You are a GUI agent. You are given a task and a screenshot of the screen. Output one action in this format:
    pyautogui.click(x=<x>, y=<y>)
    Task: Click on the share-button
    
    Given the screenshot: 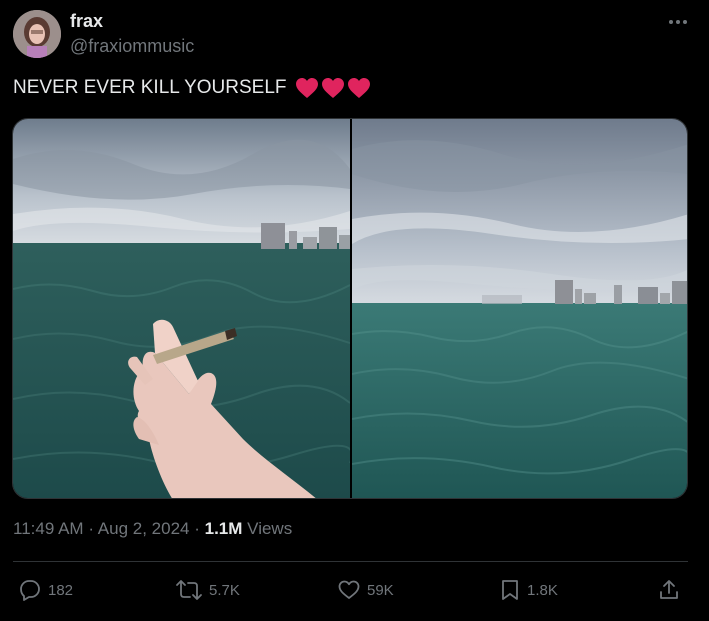 What is the action you would take?
    pyautogui.click(x=669, y=590)
    